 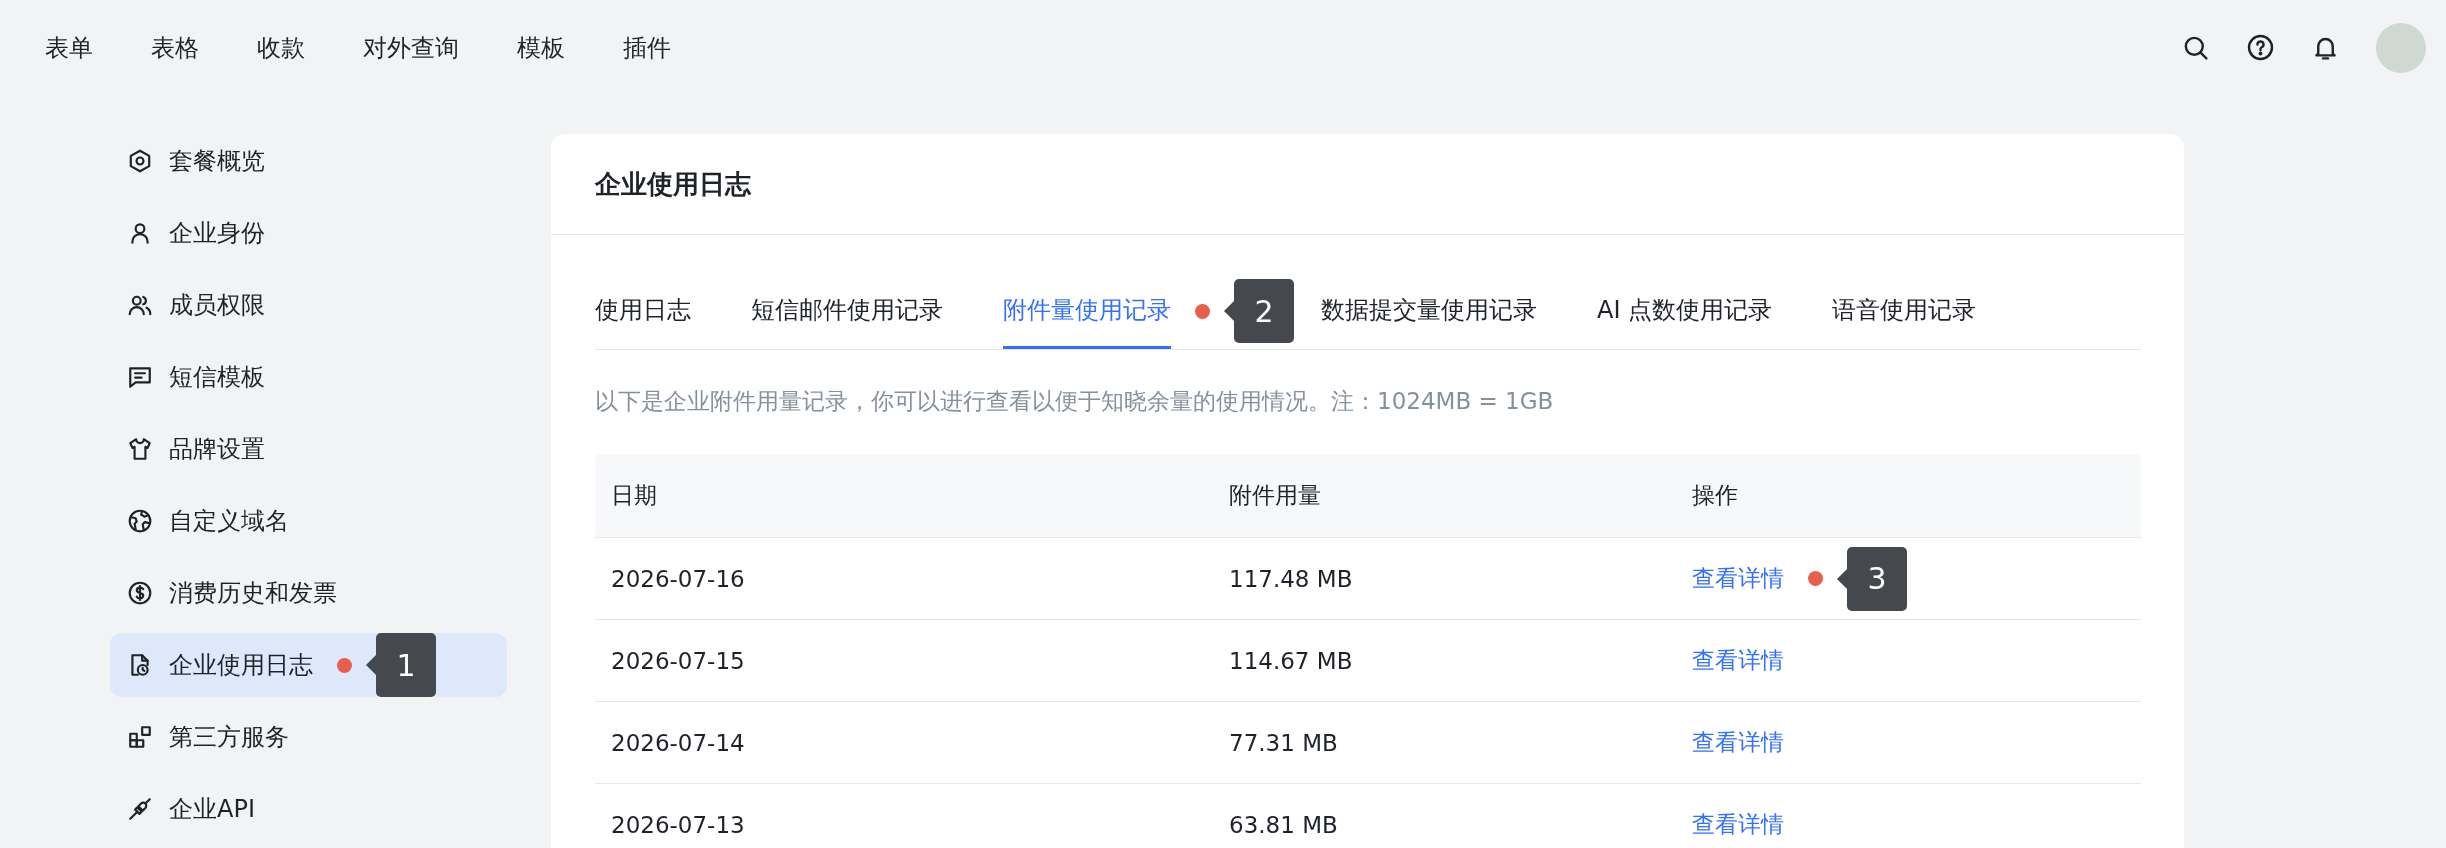 I want to click on sidebar-item: 第三方服务, so click(x=308, y=737).